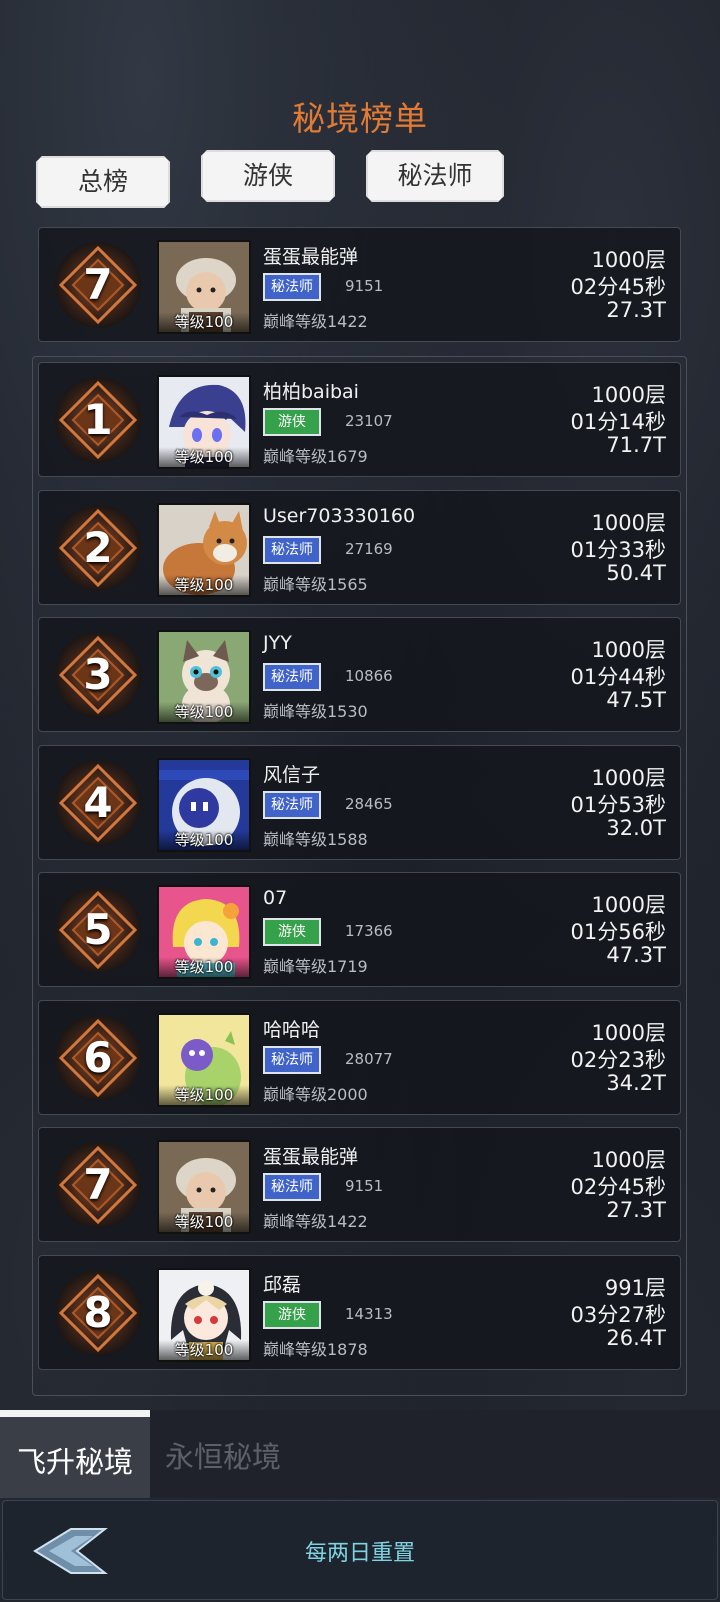  What do you see at coordinates (369, 676) in the screenshot?
I see `player-score: 10866` at bounding box center [369, 676].